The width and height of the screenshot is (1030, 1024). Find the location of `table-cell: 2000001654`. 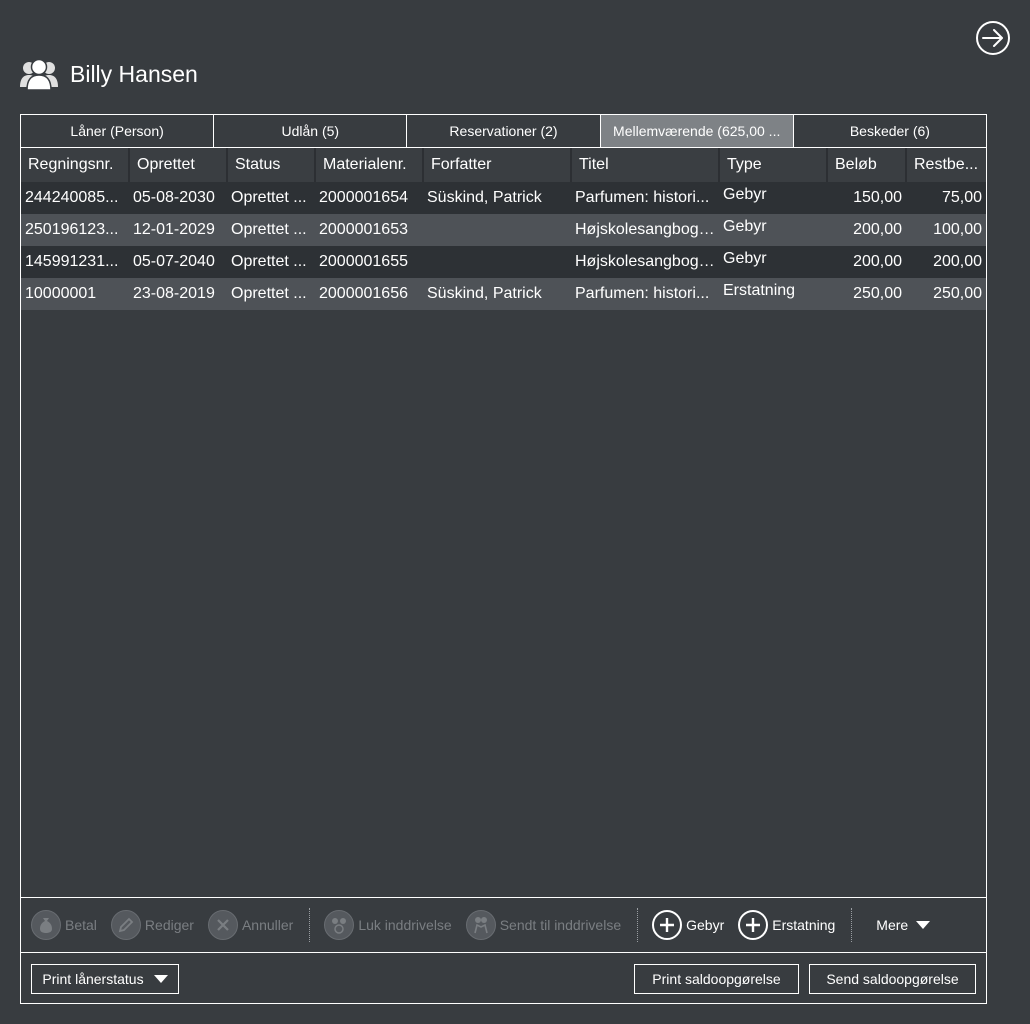

table-cell: 2000001654 is located at coordinates (369, 198).